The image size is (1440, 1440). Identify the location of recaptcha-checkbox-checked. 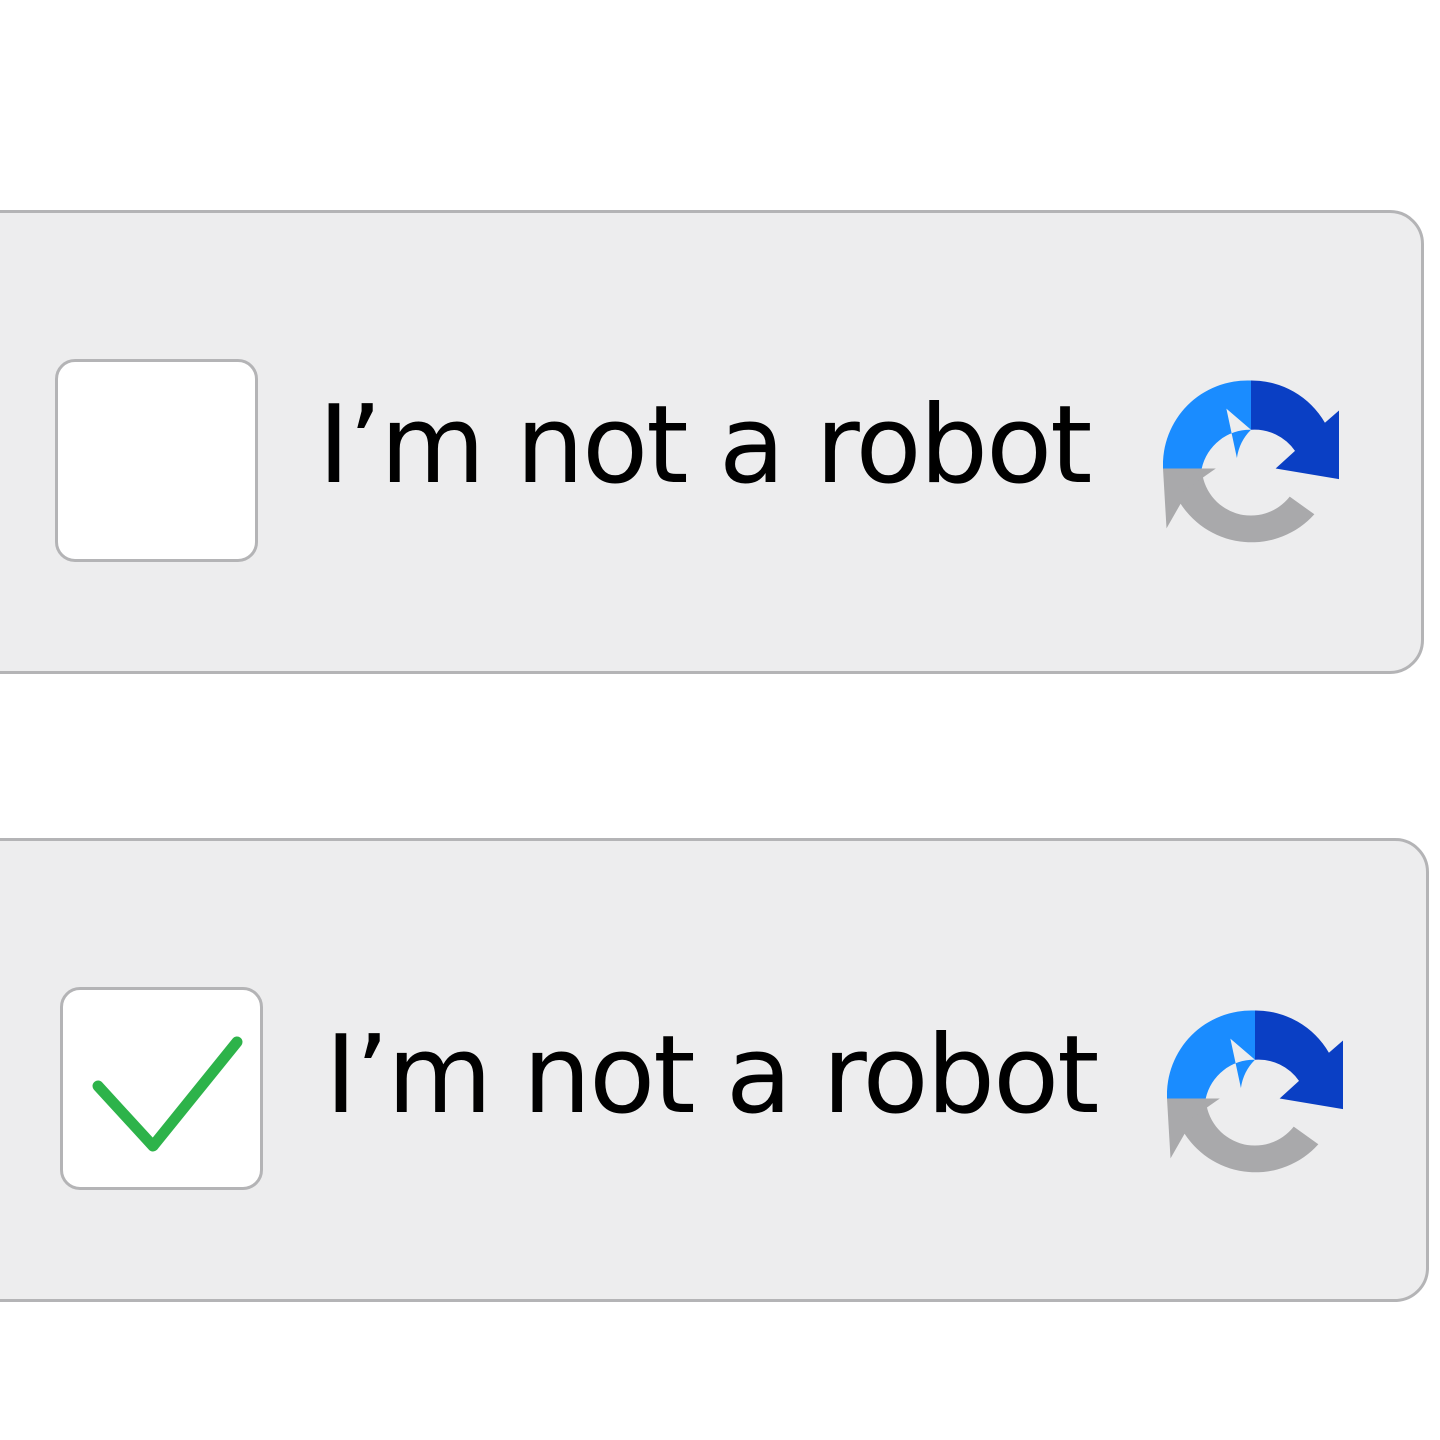
(161, 1088).